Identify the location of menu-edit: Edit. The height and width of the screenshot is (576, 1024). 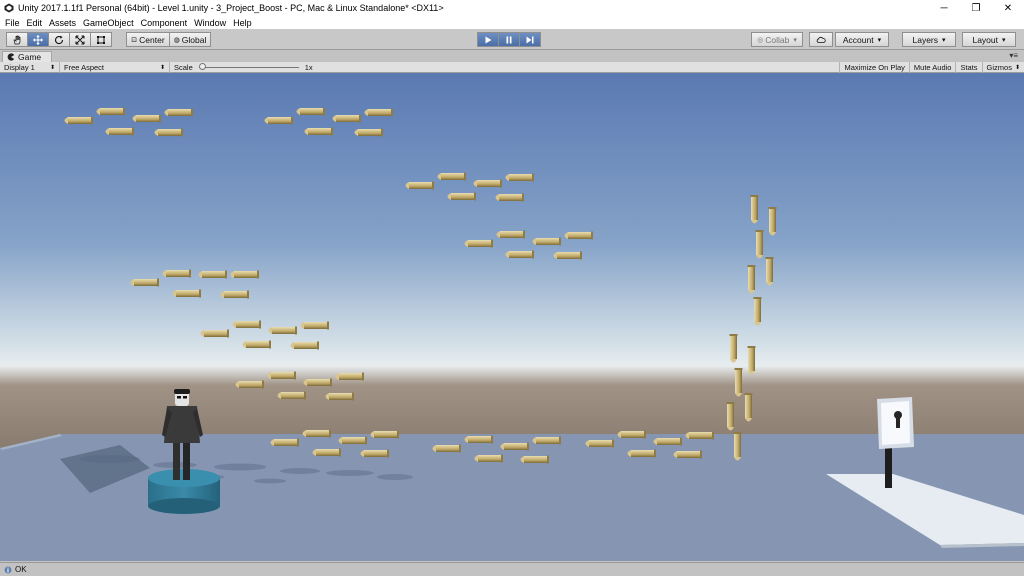
(36, 23).